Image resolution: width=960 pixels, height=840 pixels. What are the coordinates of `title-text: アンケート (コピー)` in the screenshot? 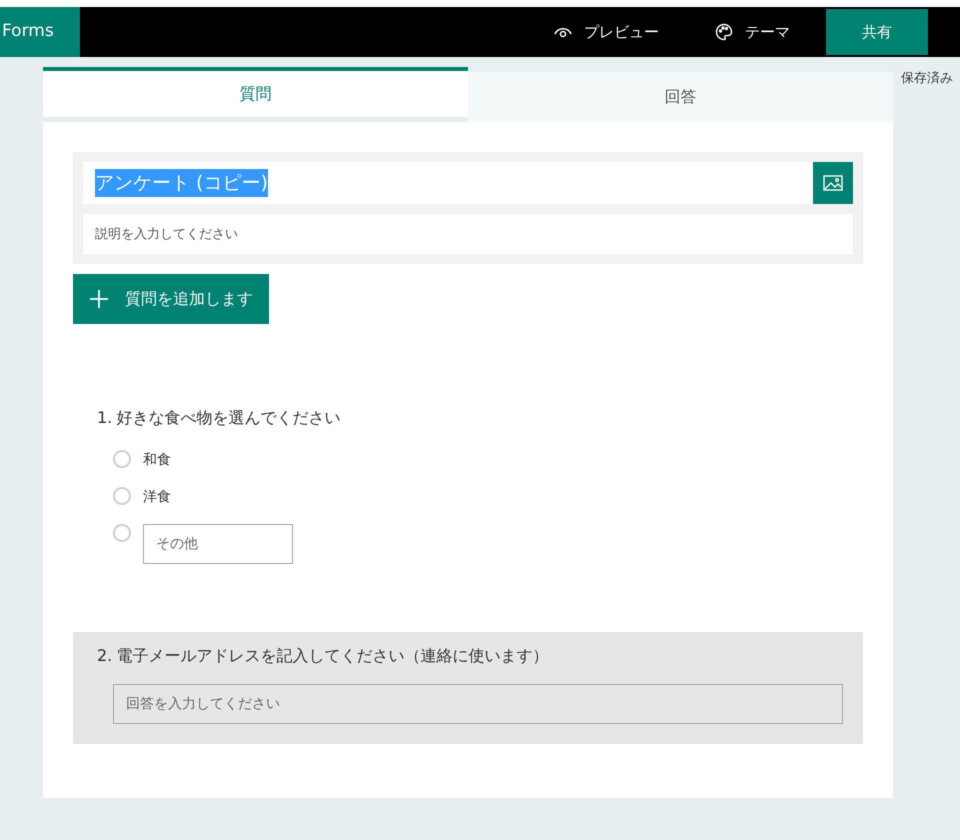 It's located at (181, 183).